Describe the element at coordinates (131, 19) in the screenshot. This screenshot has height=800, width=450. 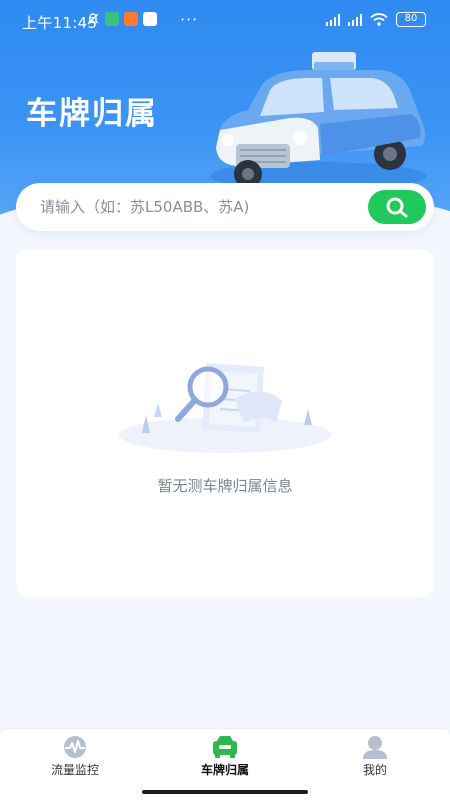
I see `mi-app-icon` at that location.